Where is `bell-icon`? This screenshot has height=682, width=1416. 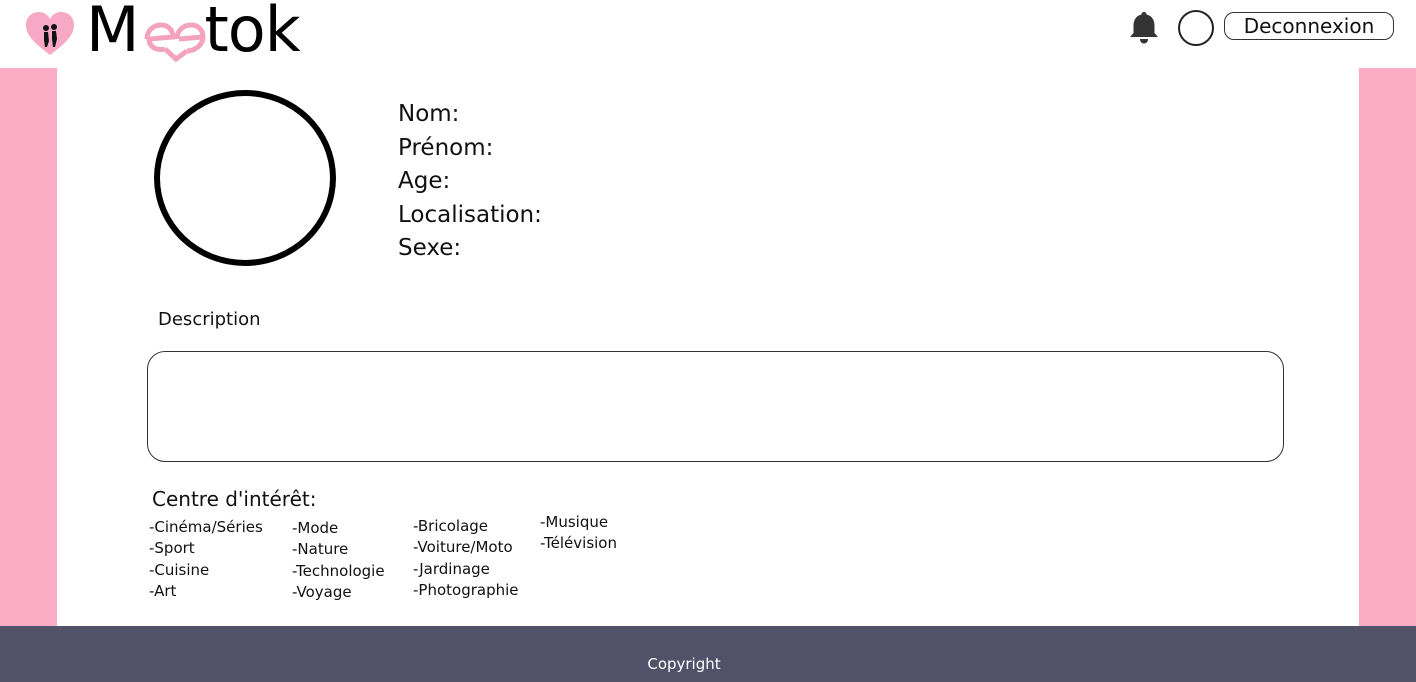 bell-icon is located at coordinates (1144, 27).